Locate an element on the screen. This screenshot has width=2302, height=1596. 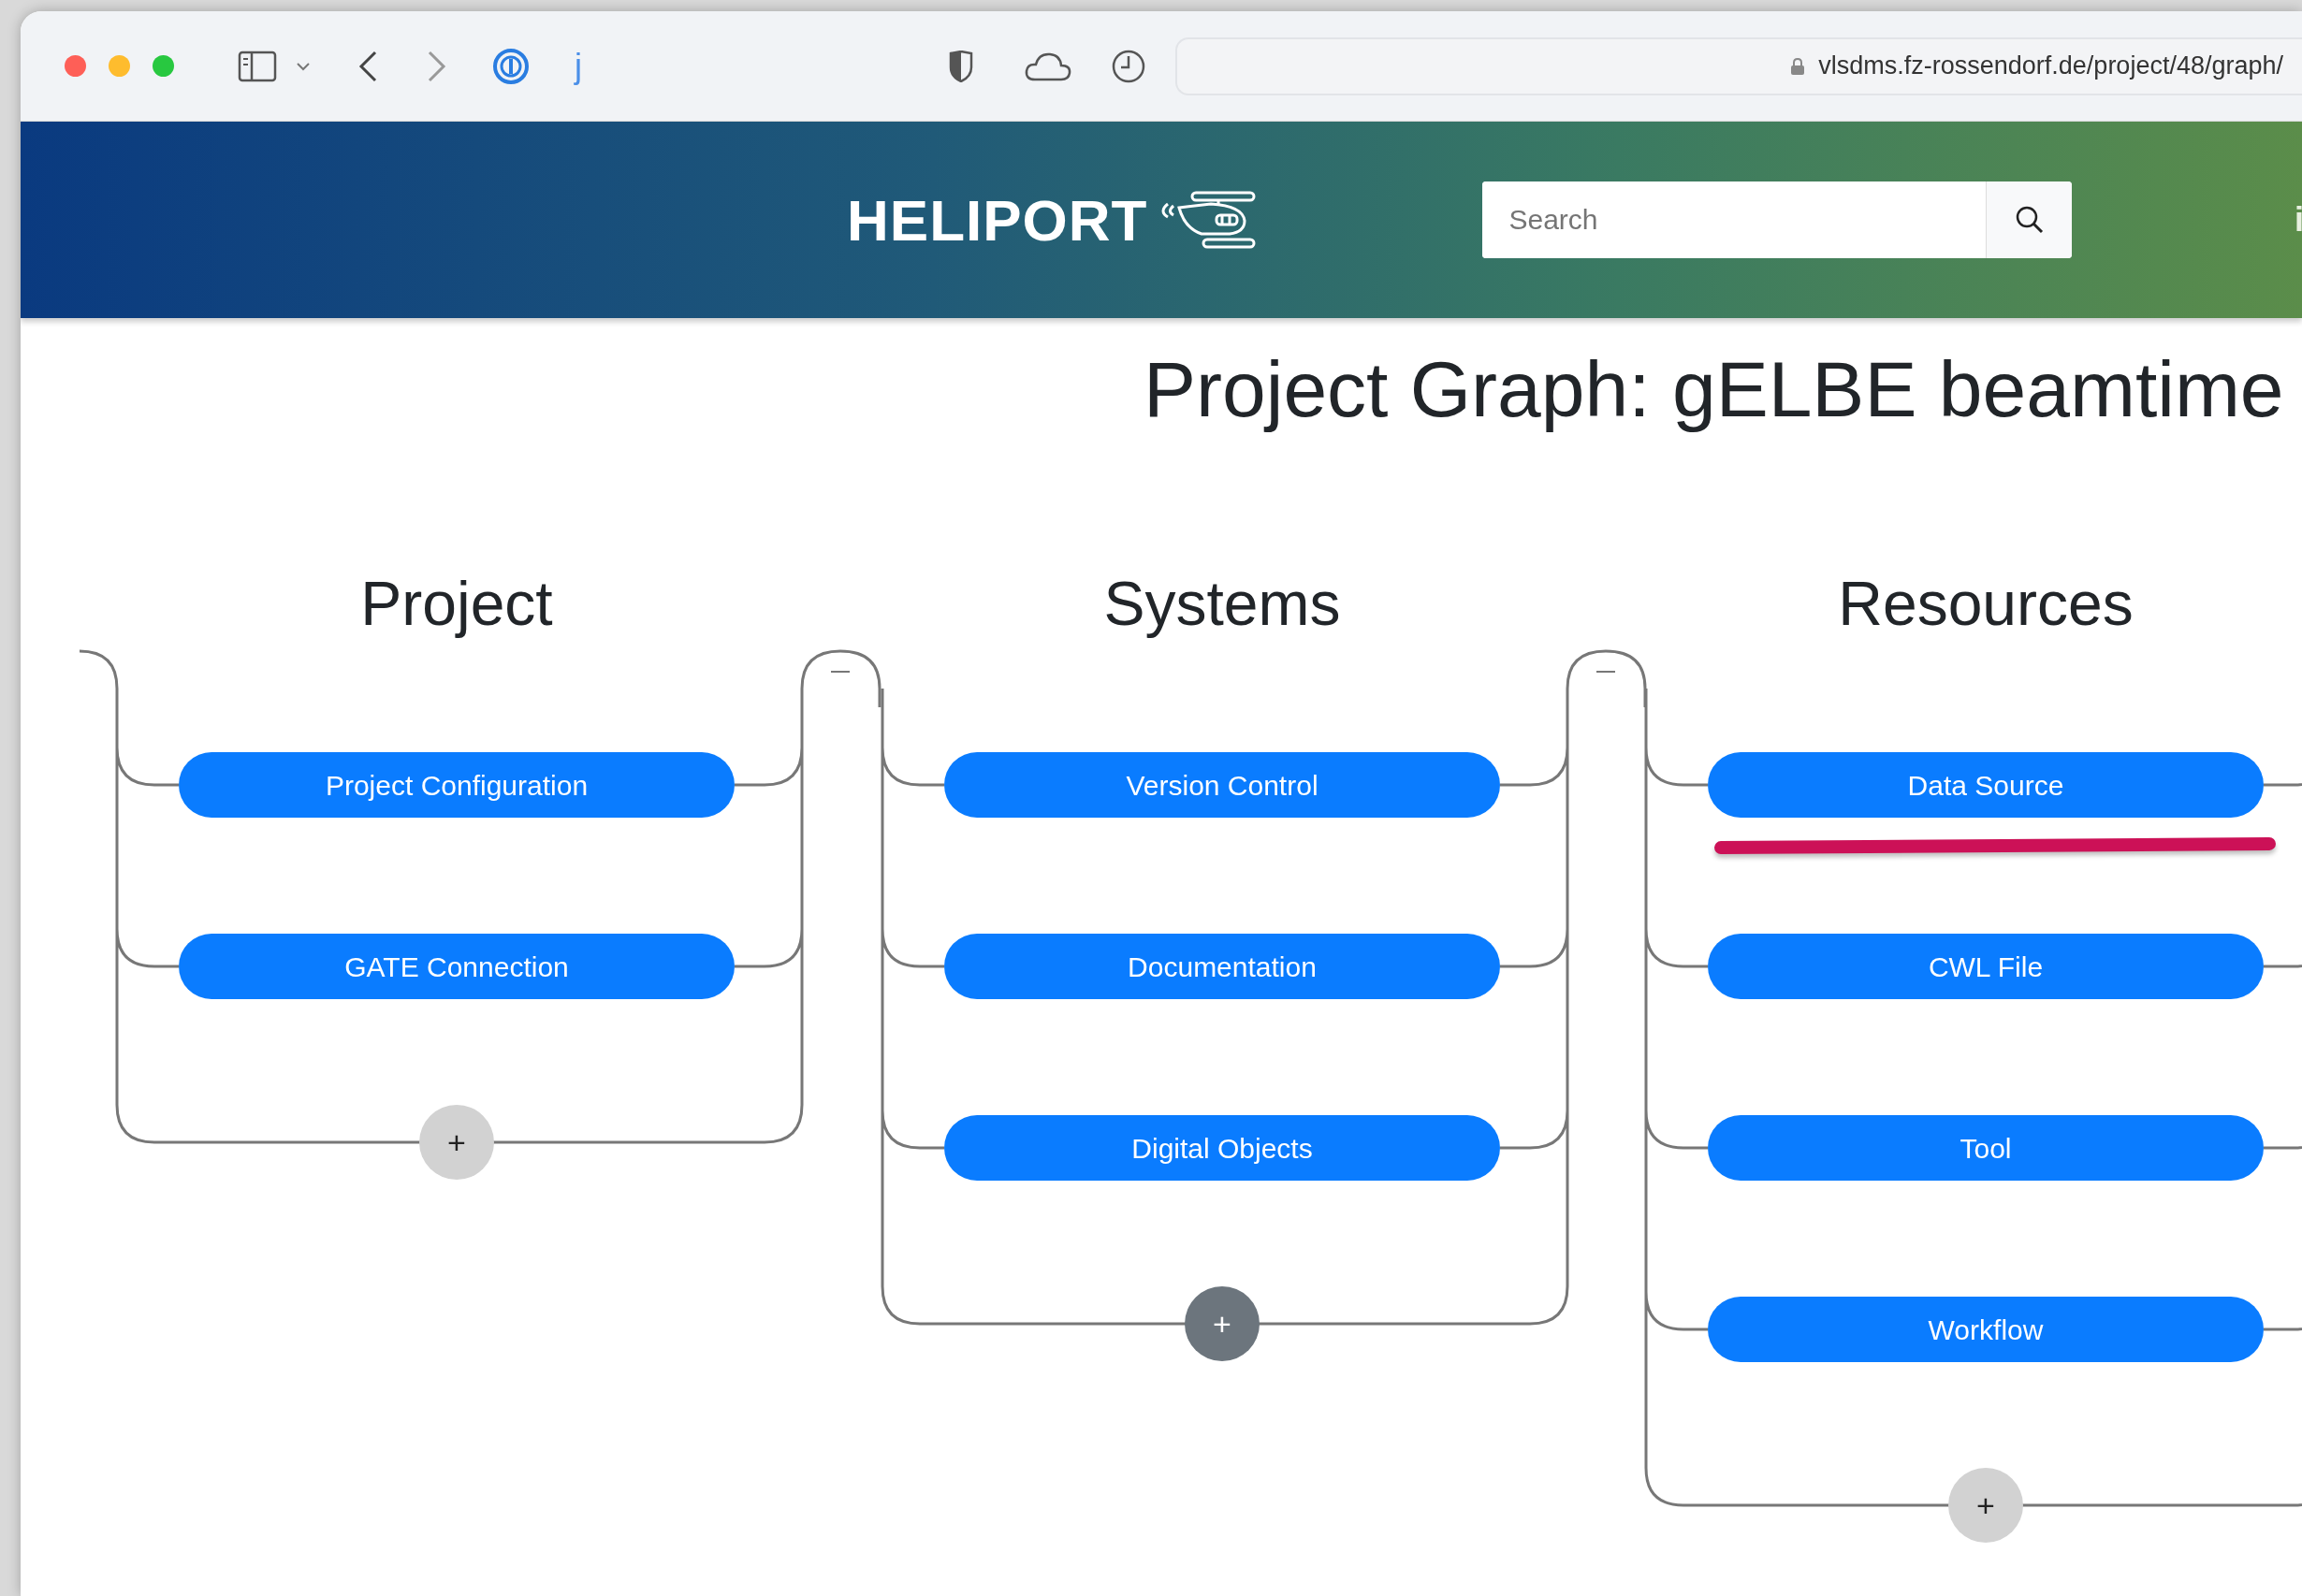
page-title: Project Graph: gELBE beamtime is located at coordinates (1714, 389).